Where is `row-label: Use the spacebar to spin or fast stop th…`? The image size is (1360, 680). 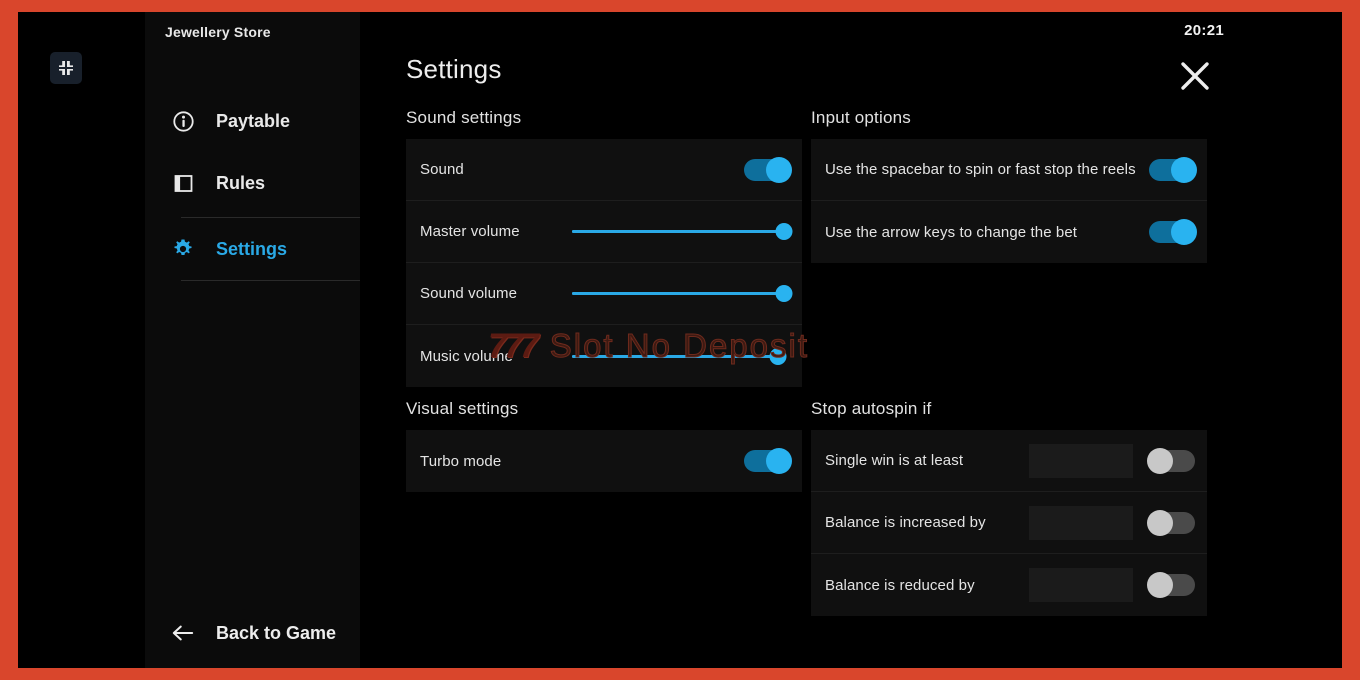
row-label: Use the spacebar to spin or fast stop th… is located at coordinates (980, 169).